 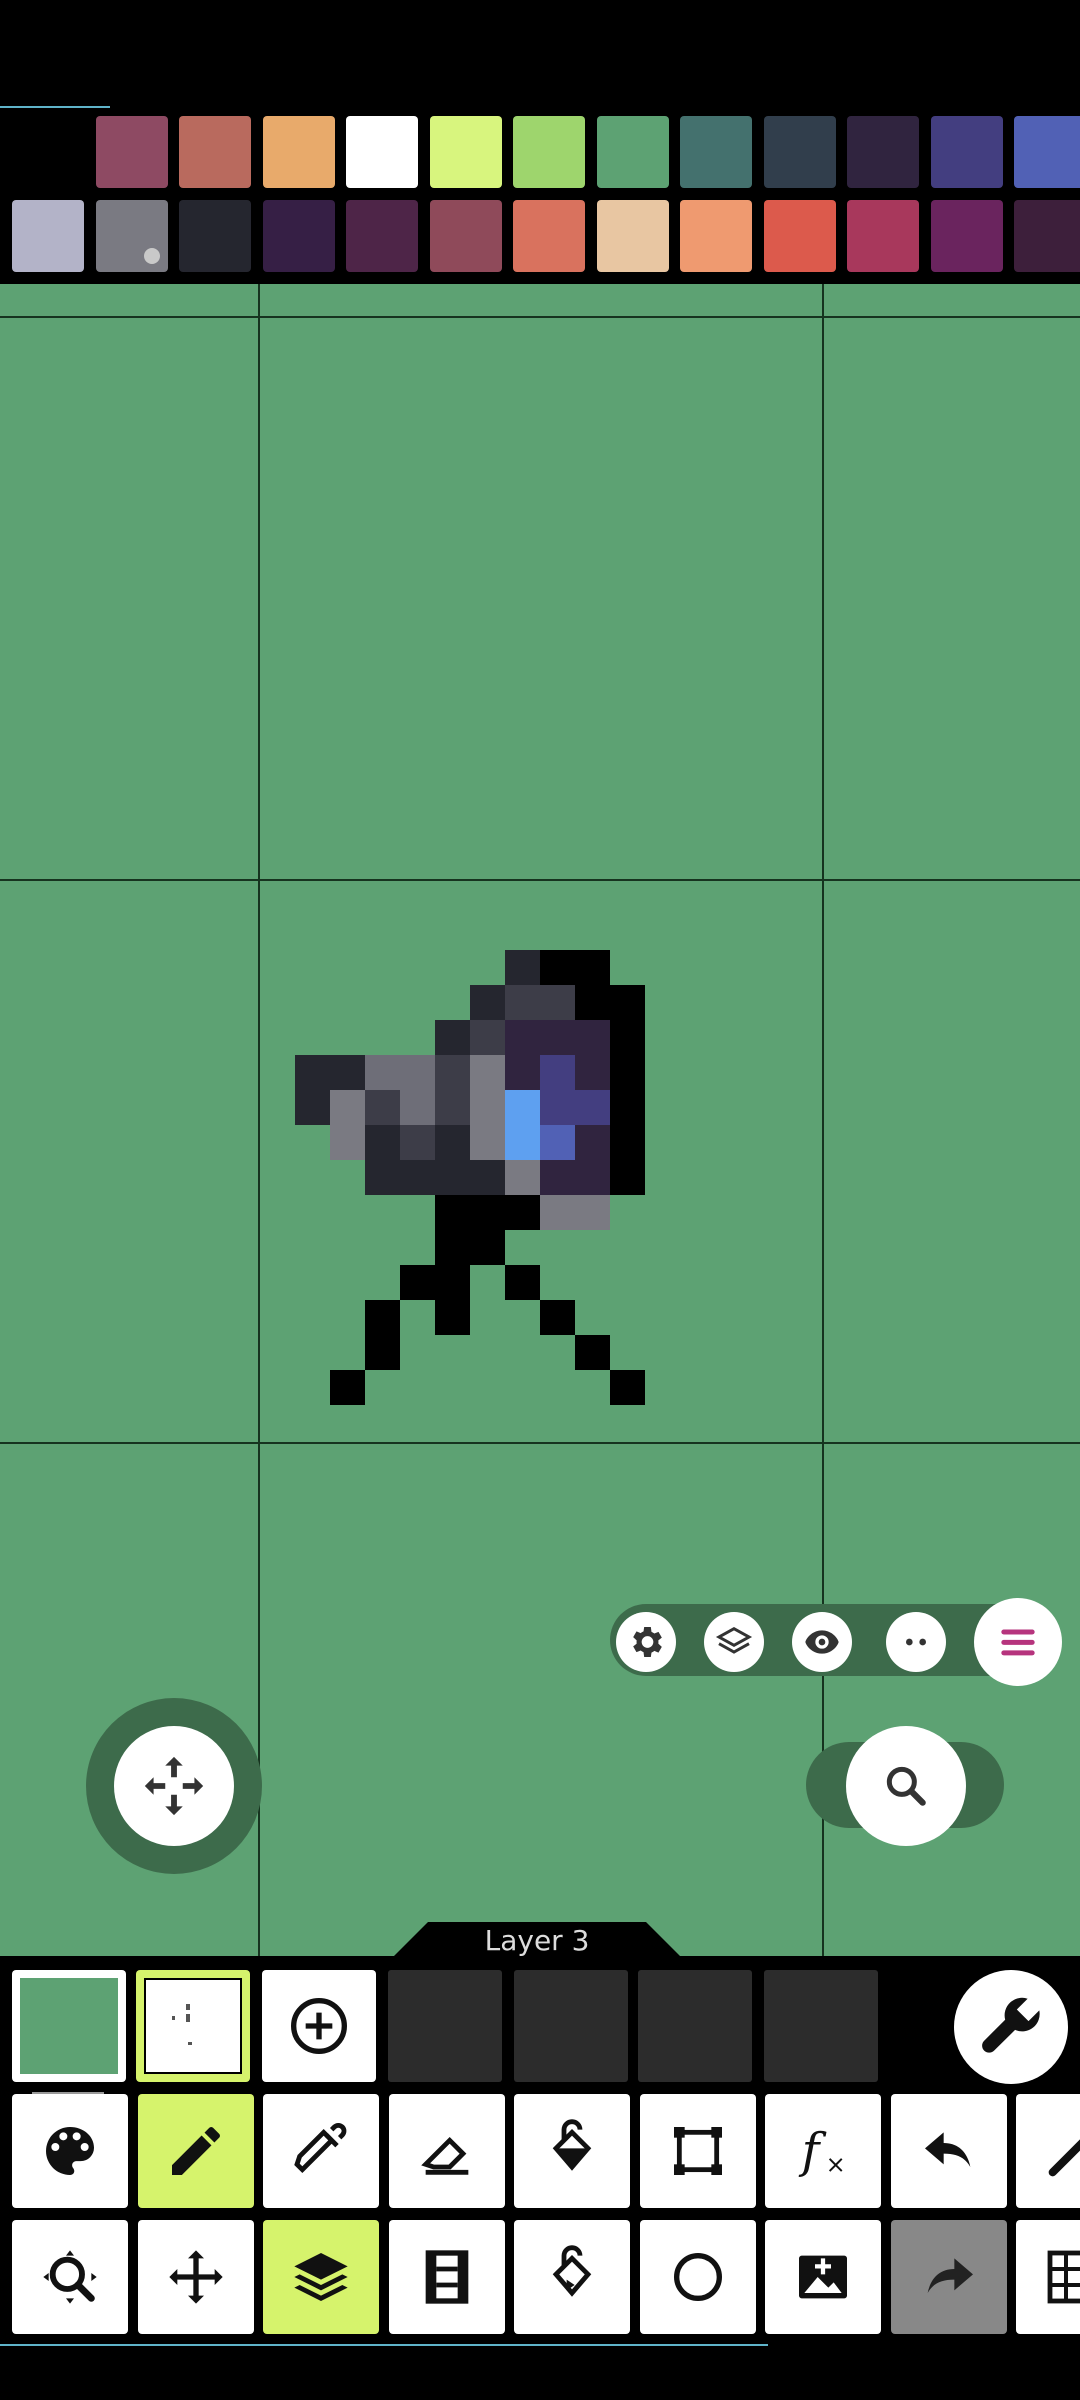 What do you see at coordinates (321, 2277) in the screenshot?
I see `layers-tool-button` at bounding box center [321, 2277].